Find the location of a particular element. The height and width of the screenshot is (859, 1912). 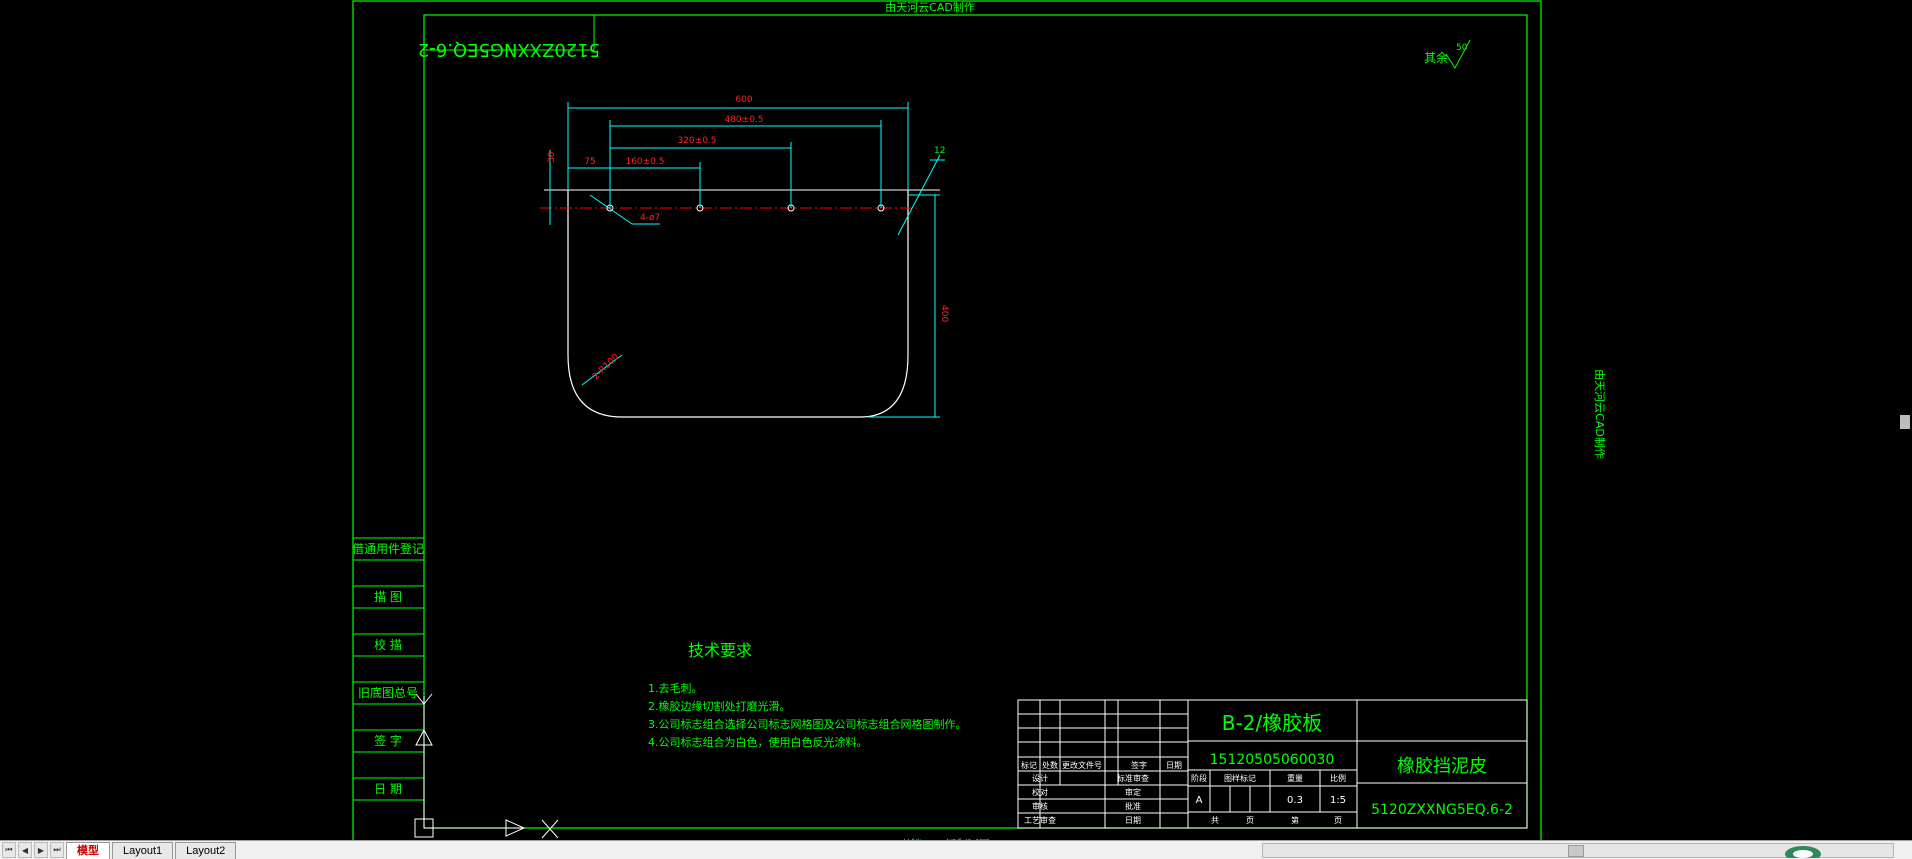

dim-320: 320±0.5 is located at coordinates (696, 141).